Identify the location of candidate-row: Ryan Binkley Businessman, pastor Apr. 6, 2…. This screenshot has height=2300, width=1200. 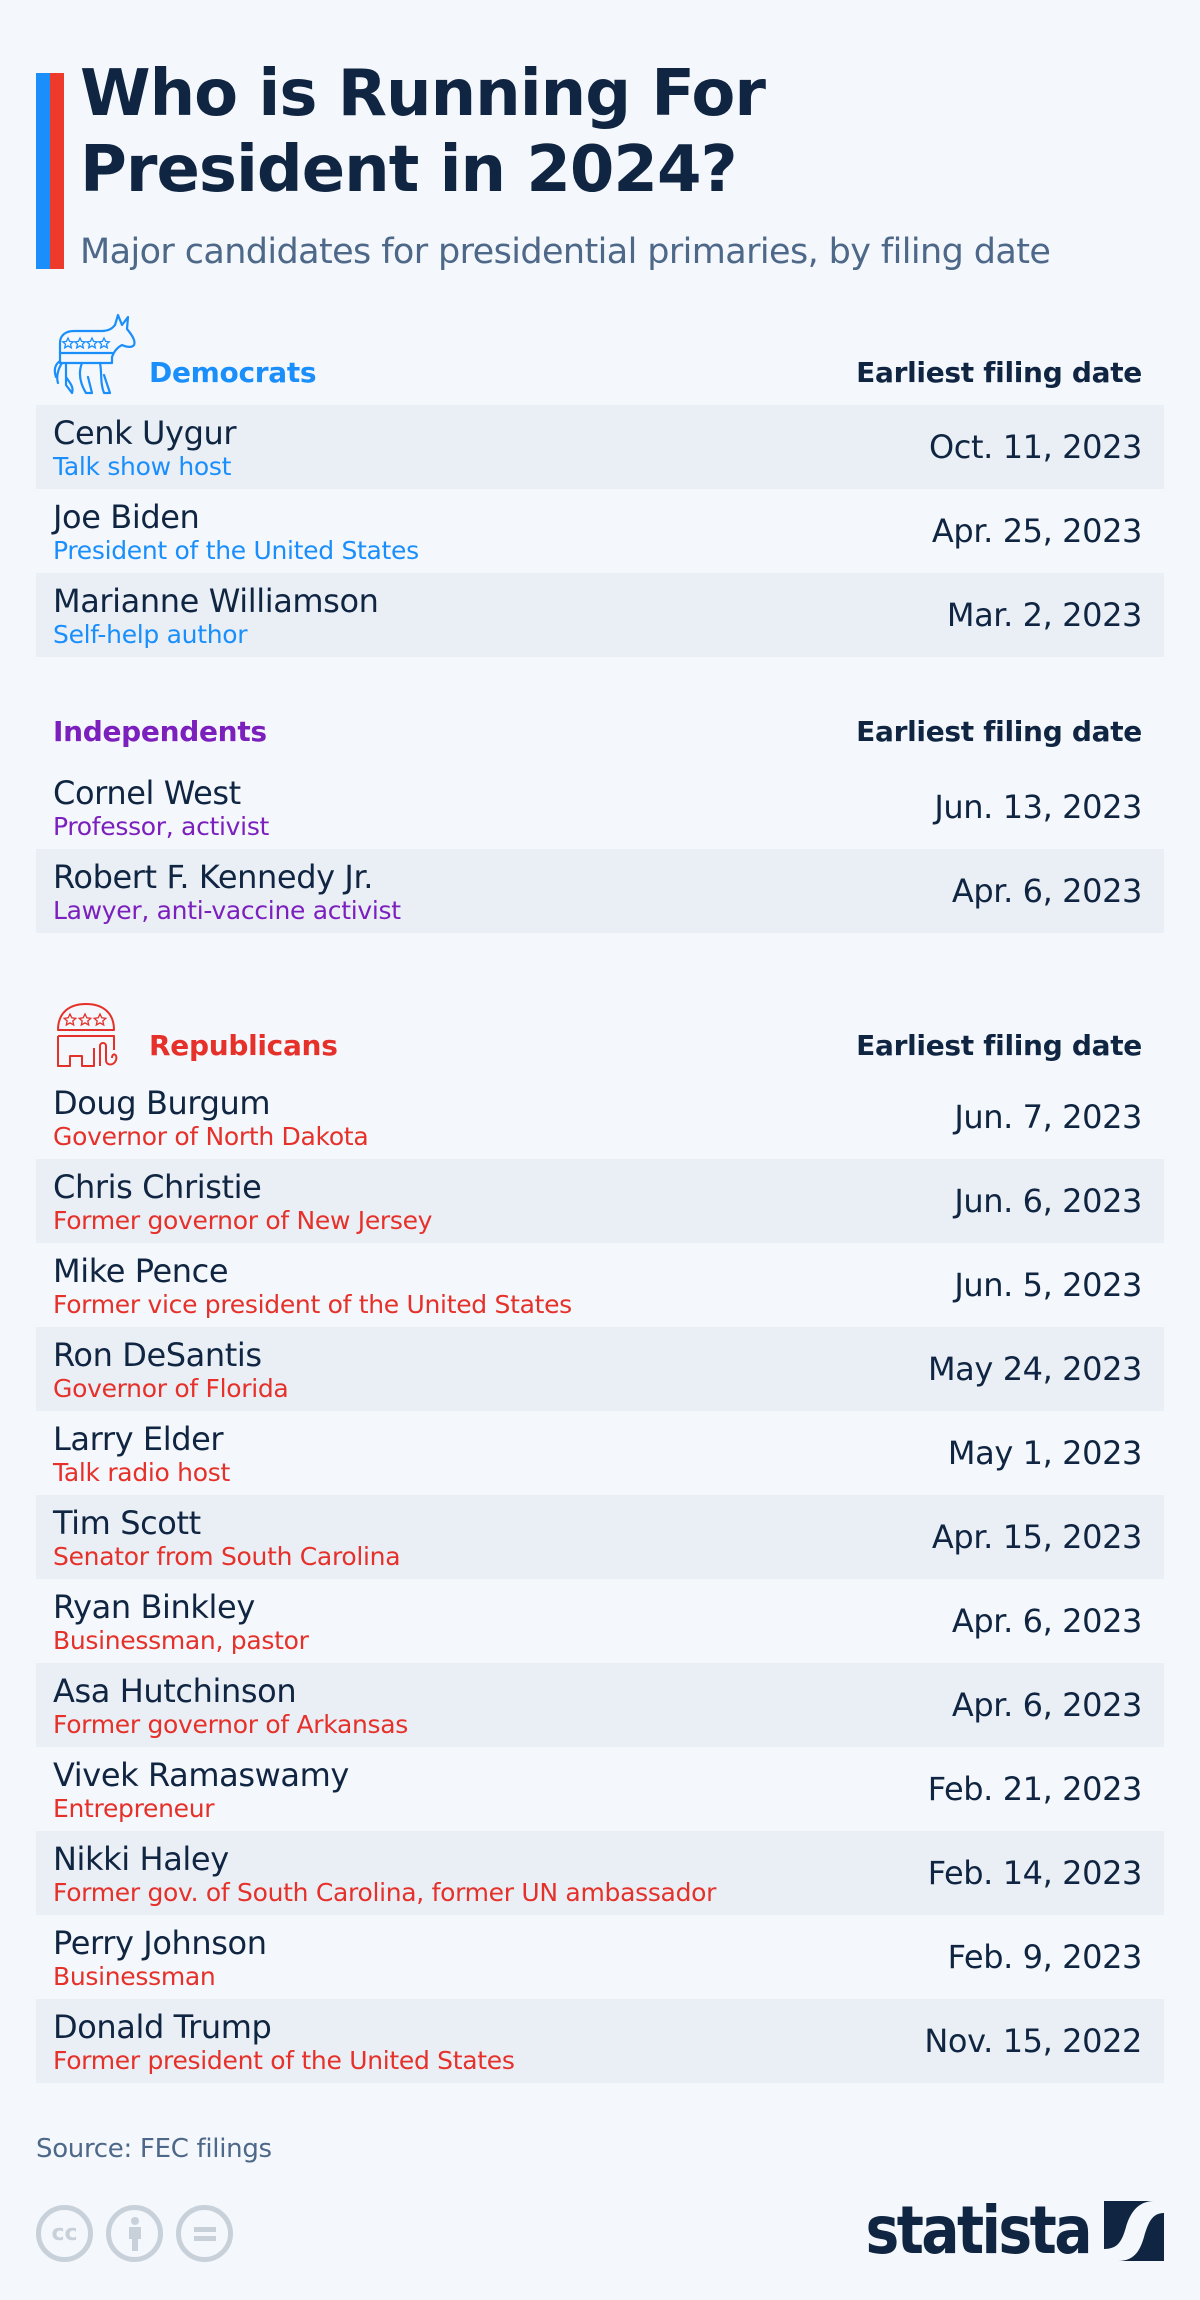
(600, 1621).